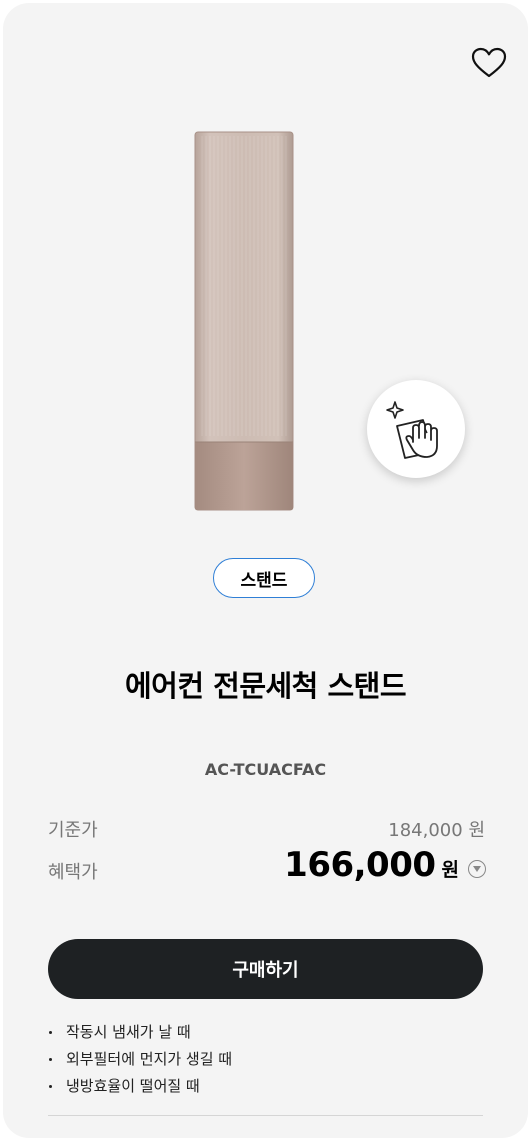  I want to click on list-item: 외부필터에 먼지가 생길 때, so click(140, 1059).